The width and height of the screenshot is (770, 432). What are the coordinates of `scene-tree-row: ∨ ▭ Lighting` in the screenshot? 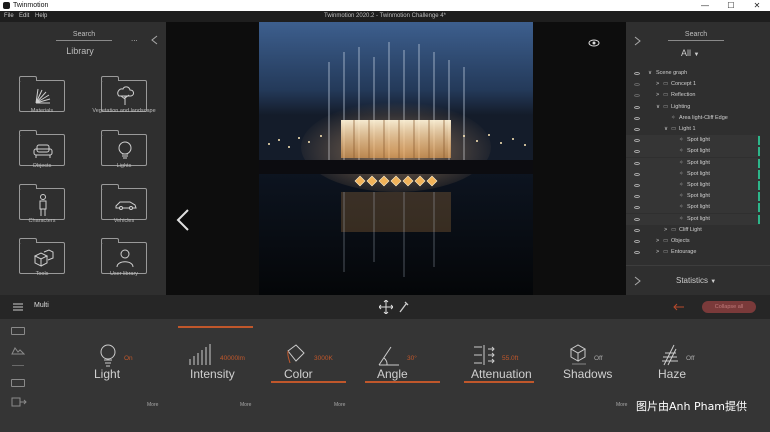 It's located at (693, 107).